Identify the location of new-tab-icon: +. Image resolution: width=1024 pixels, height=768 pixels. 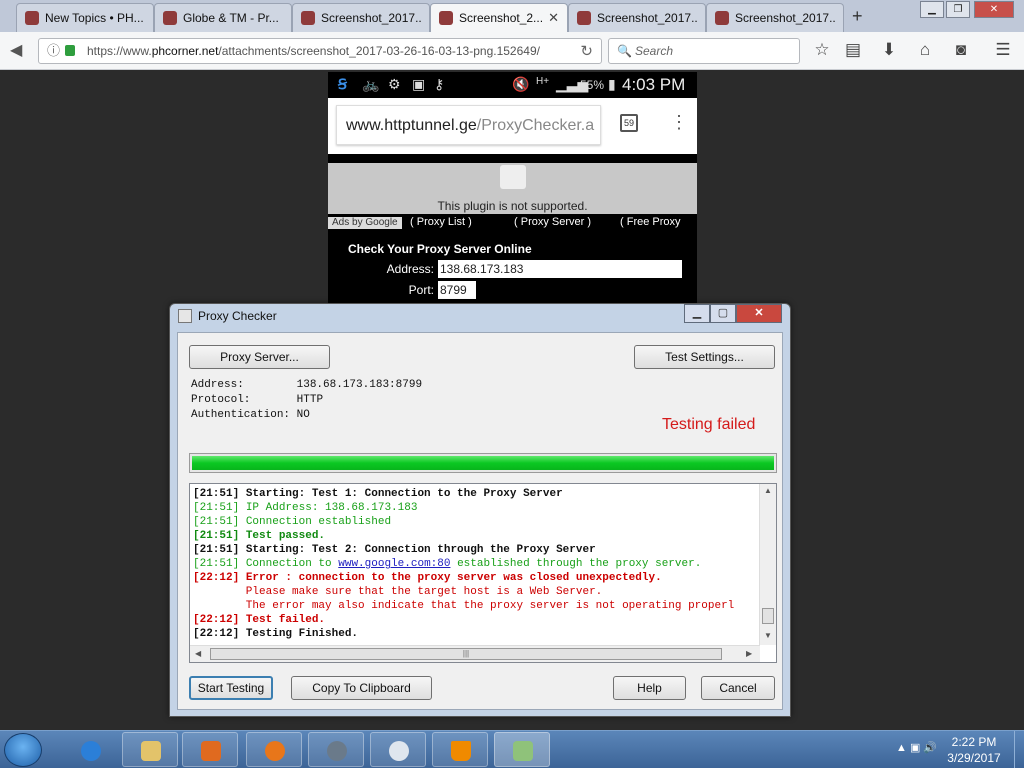
(857, 16).